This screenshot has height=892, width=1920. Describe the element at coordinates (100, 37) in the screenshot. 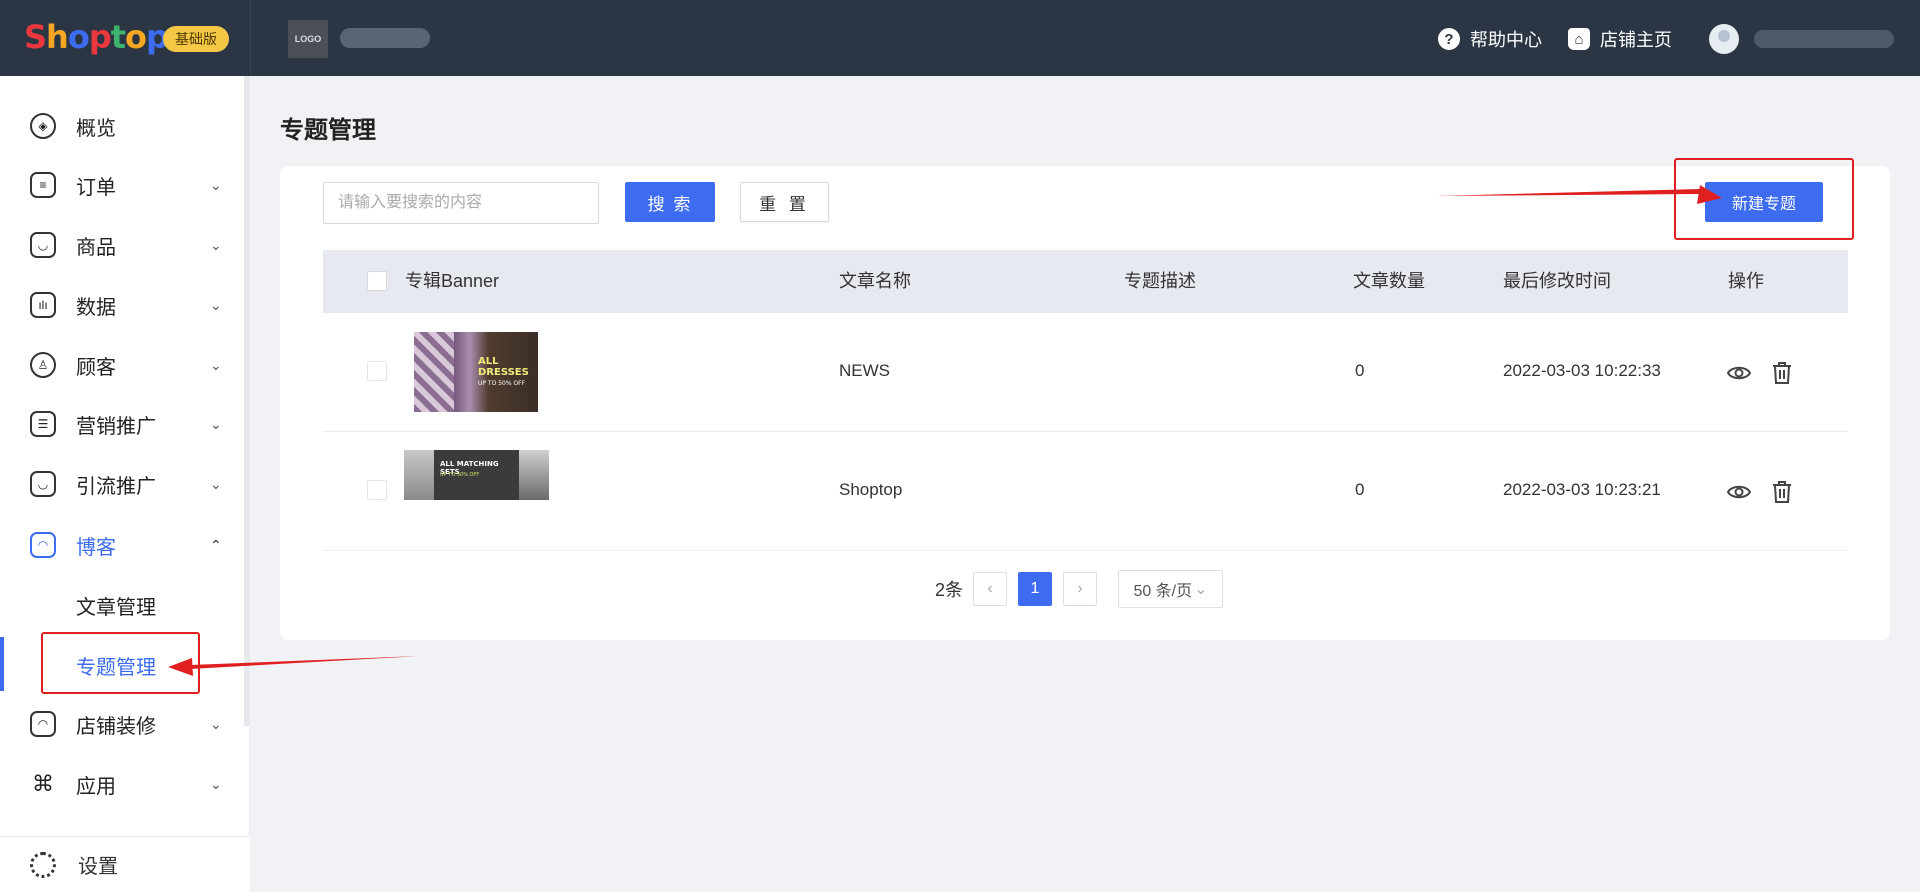

I see `brand-letter: p` at that location.